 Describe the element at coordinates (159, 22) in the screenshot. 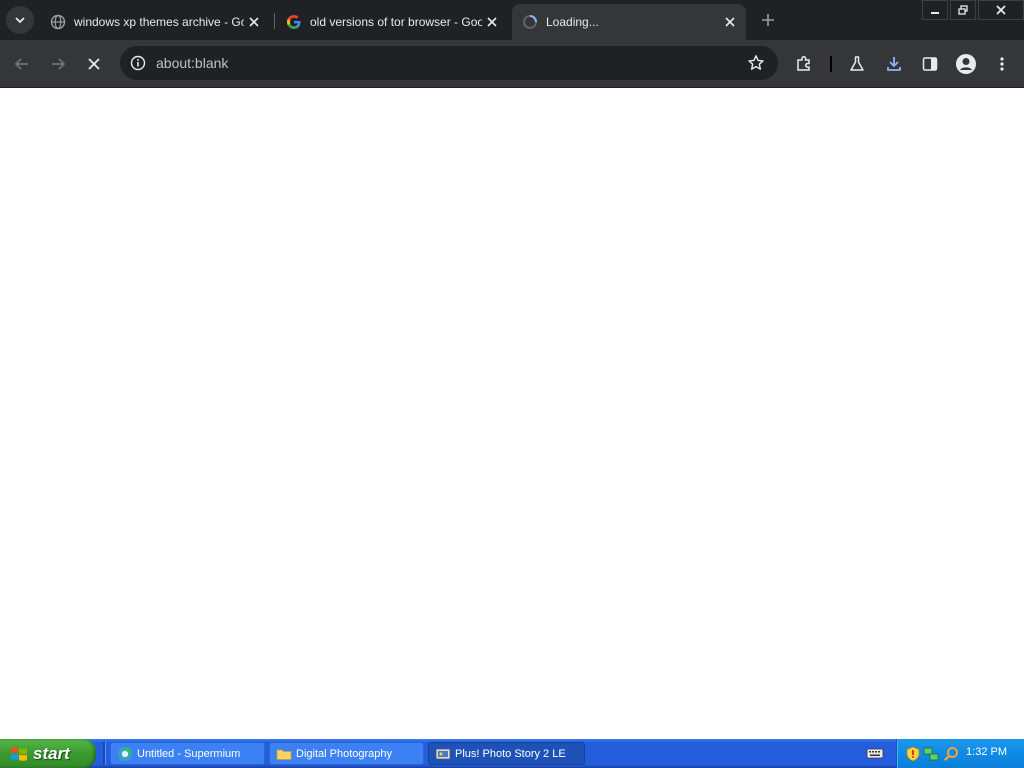

I see `tab-title: windows xp themes archive - Goog` at that location.